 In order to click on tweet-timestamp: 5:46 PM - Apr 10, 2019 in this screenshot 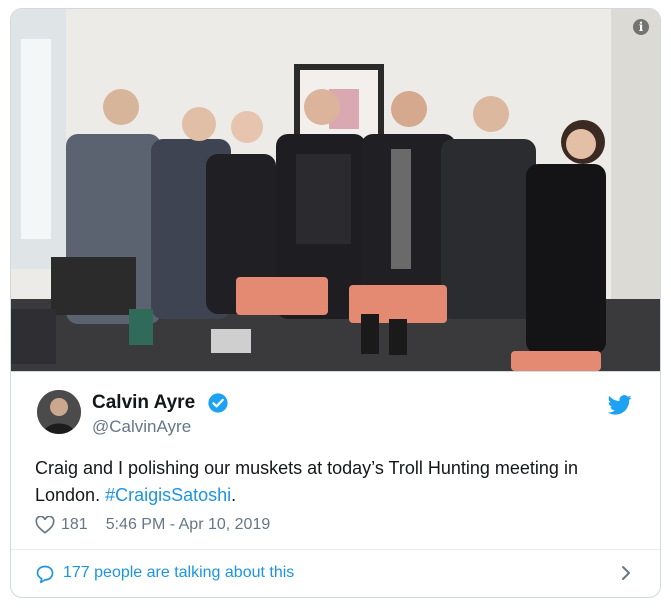, I will do `click(188, 525)`.